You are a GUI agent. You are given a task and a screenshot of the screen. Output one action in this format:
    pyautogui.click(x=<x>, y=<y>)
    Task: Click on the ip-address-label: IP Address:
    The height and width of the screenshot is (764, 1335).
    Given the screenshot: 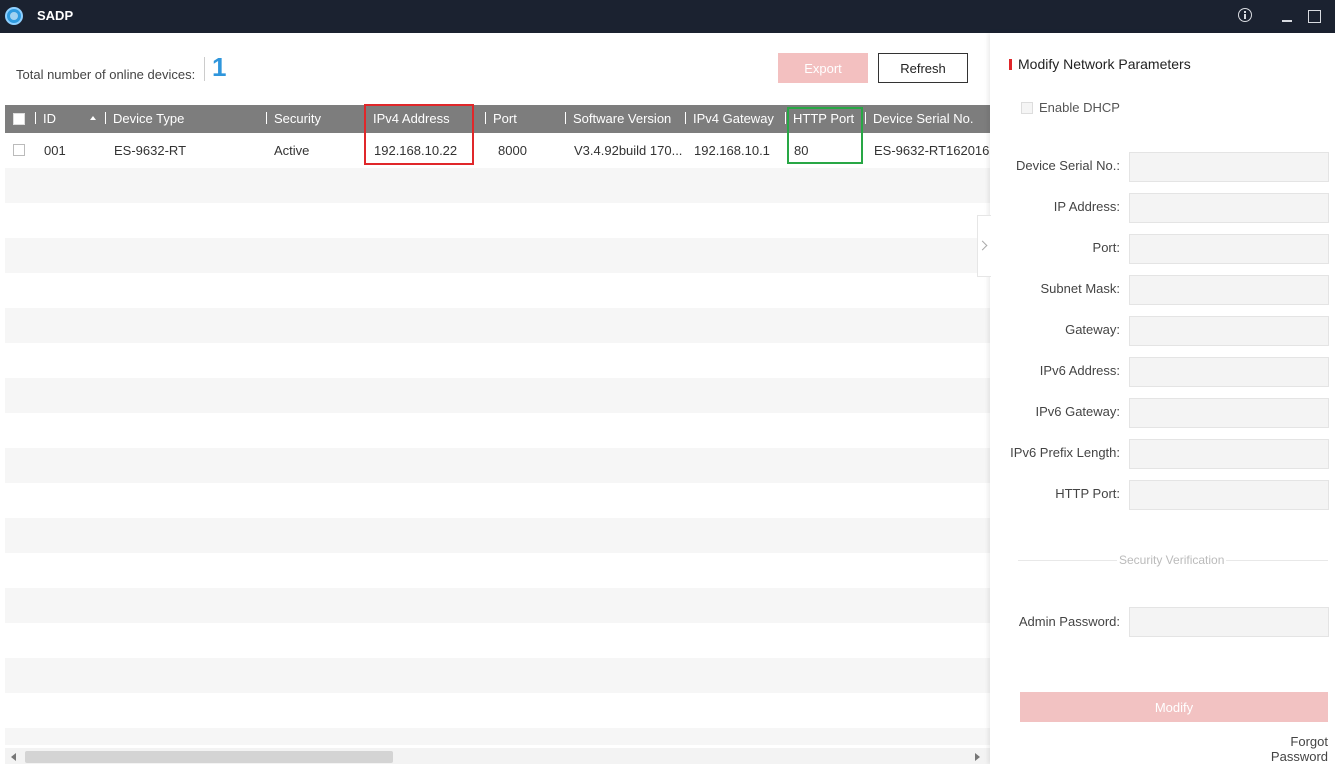 What is the action you would take?
    pyautogui.click(x=1086, y=206)
    